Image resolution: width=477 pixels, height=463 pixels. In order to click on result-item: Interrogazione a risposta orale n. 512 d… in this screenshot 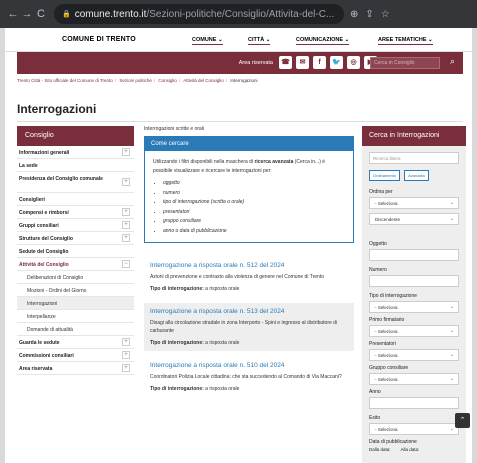, I will do `click(249, 277)`.